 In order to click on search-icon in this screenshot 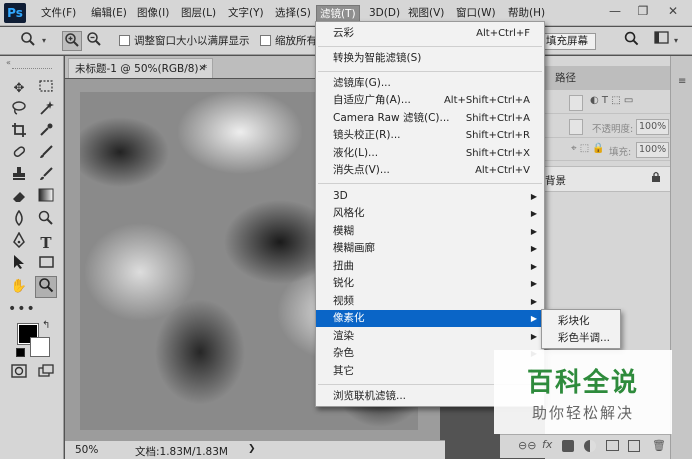, I will do `click(631, 41)`.